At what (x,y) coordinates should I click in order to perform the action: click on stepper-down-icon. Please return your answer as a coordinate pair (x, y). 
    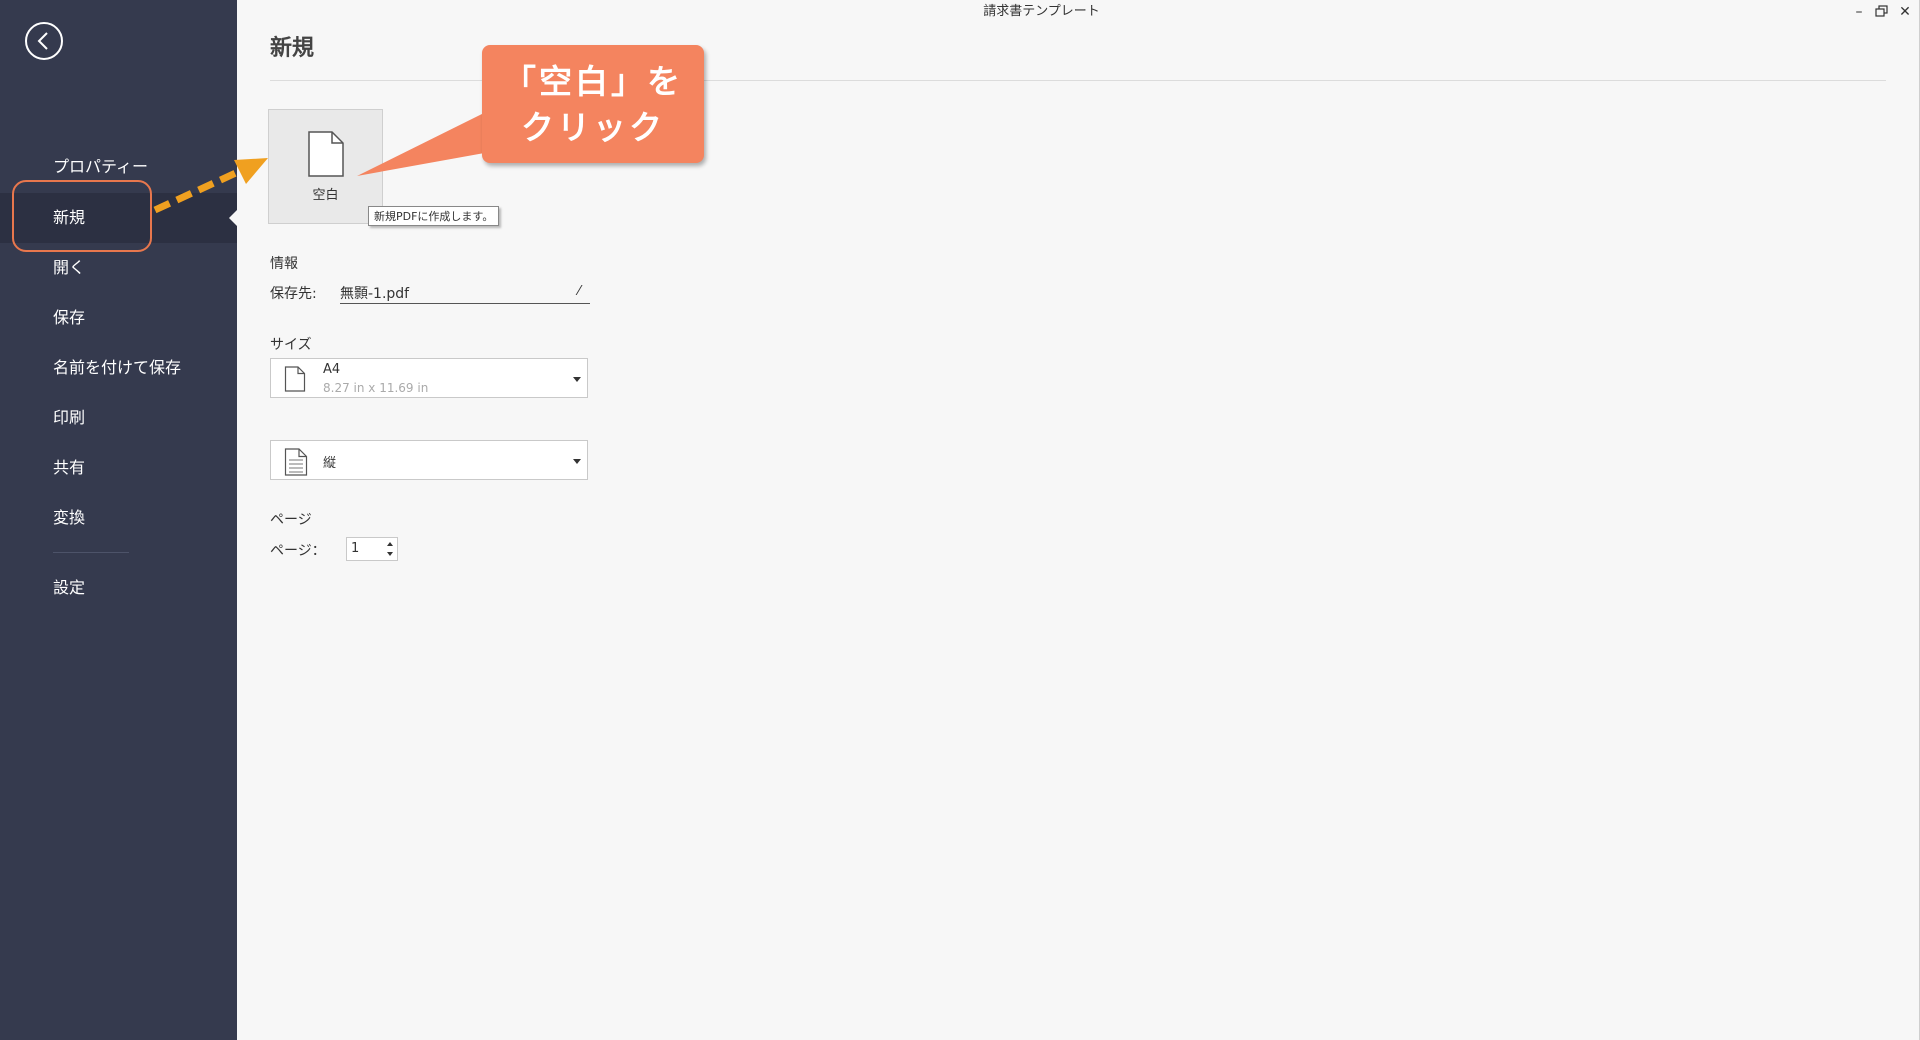
    Looking at the image, I should click on (390, 554).